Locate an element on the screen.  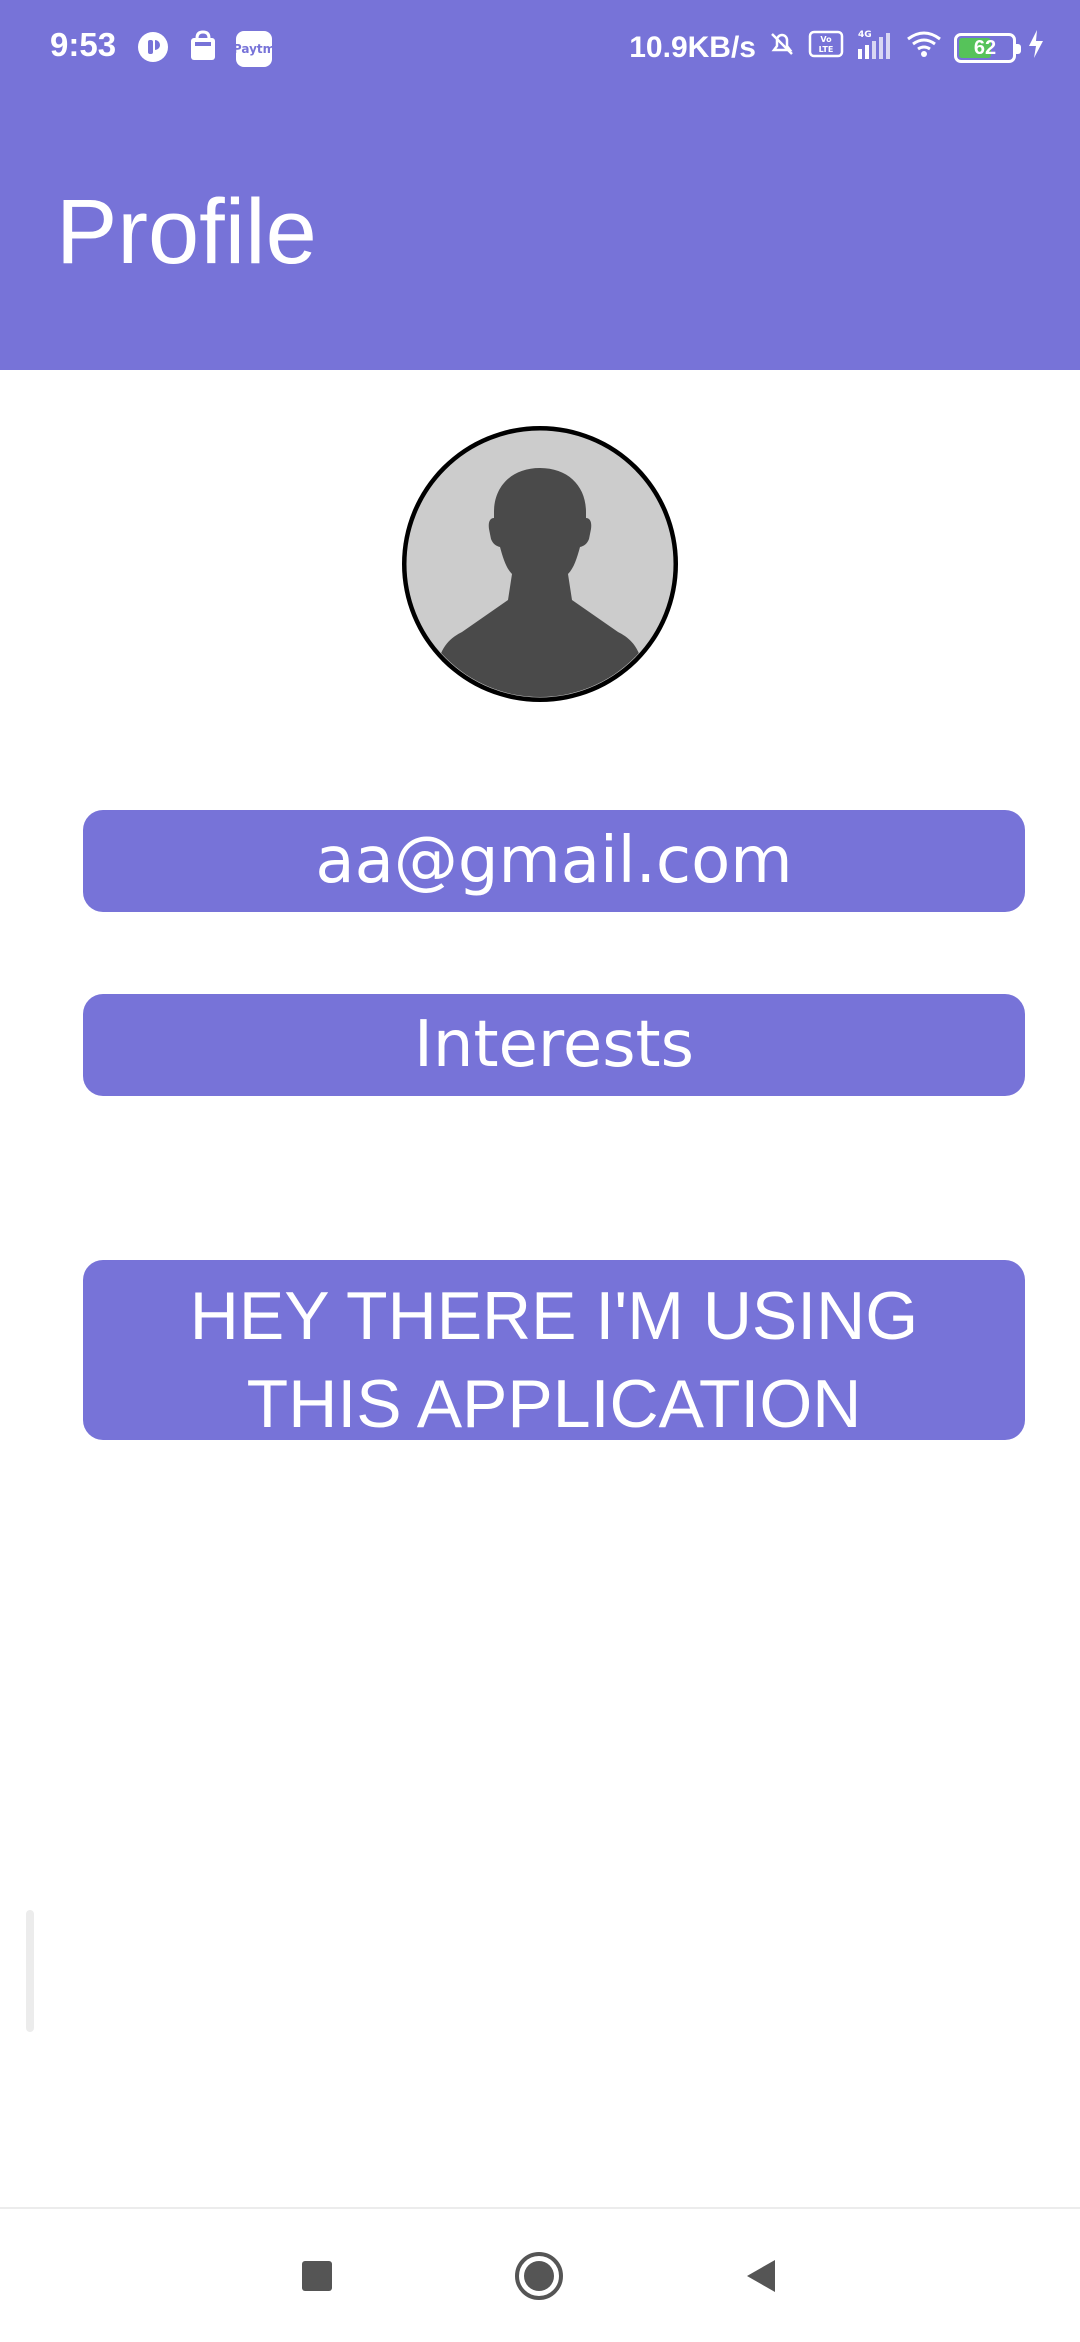
nav-bar is located at coordinates (540, 2274).